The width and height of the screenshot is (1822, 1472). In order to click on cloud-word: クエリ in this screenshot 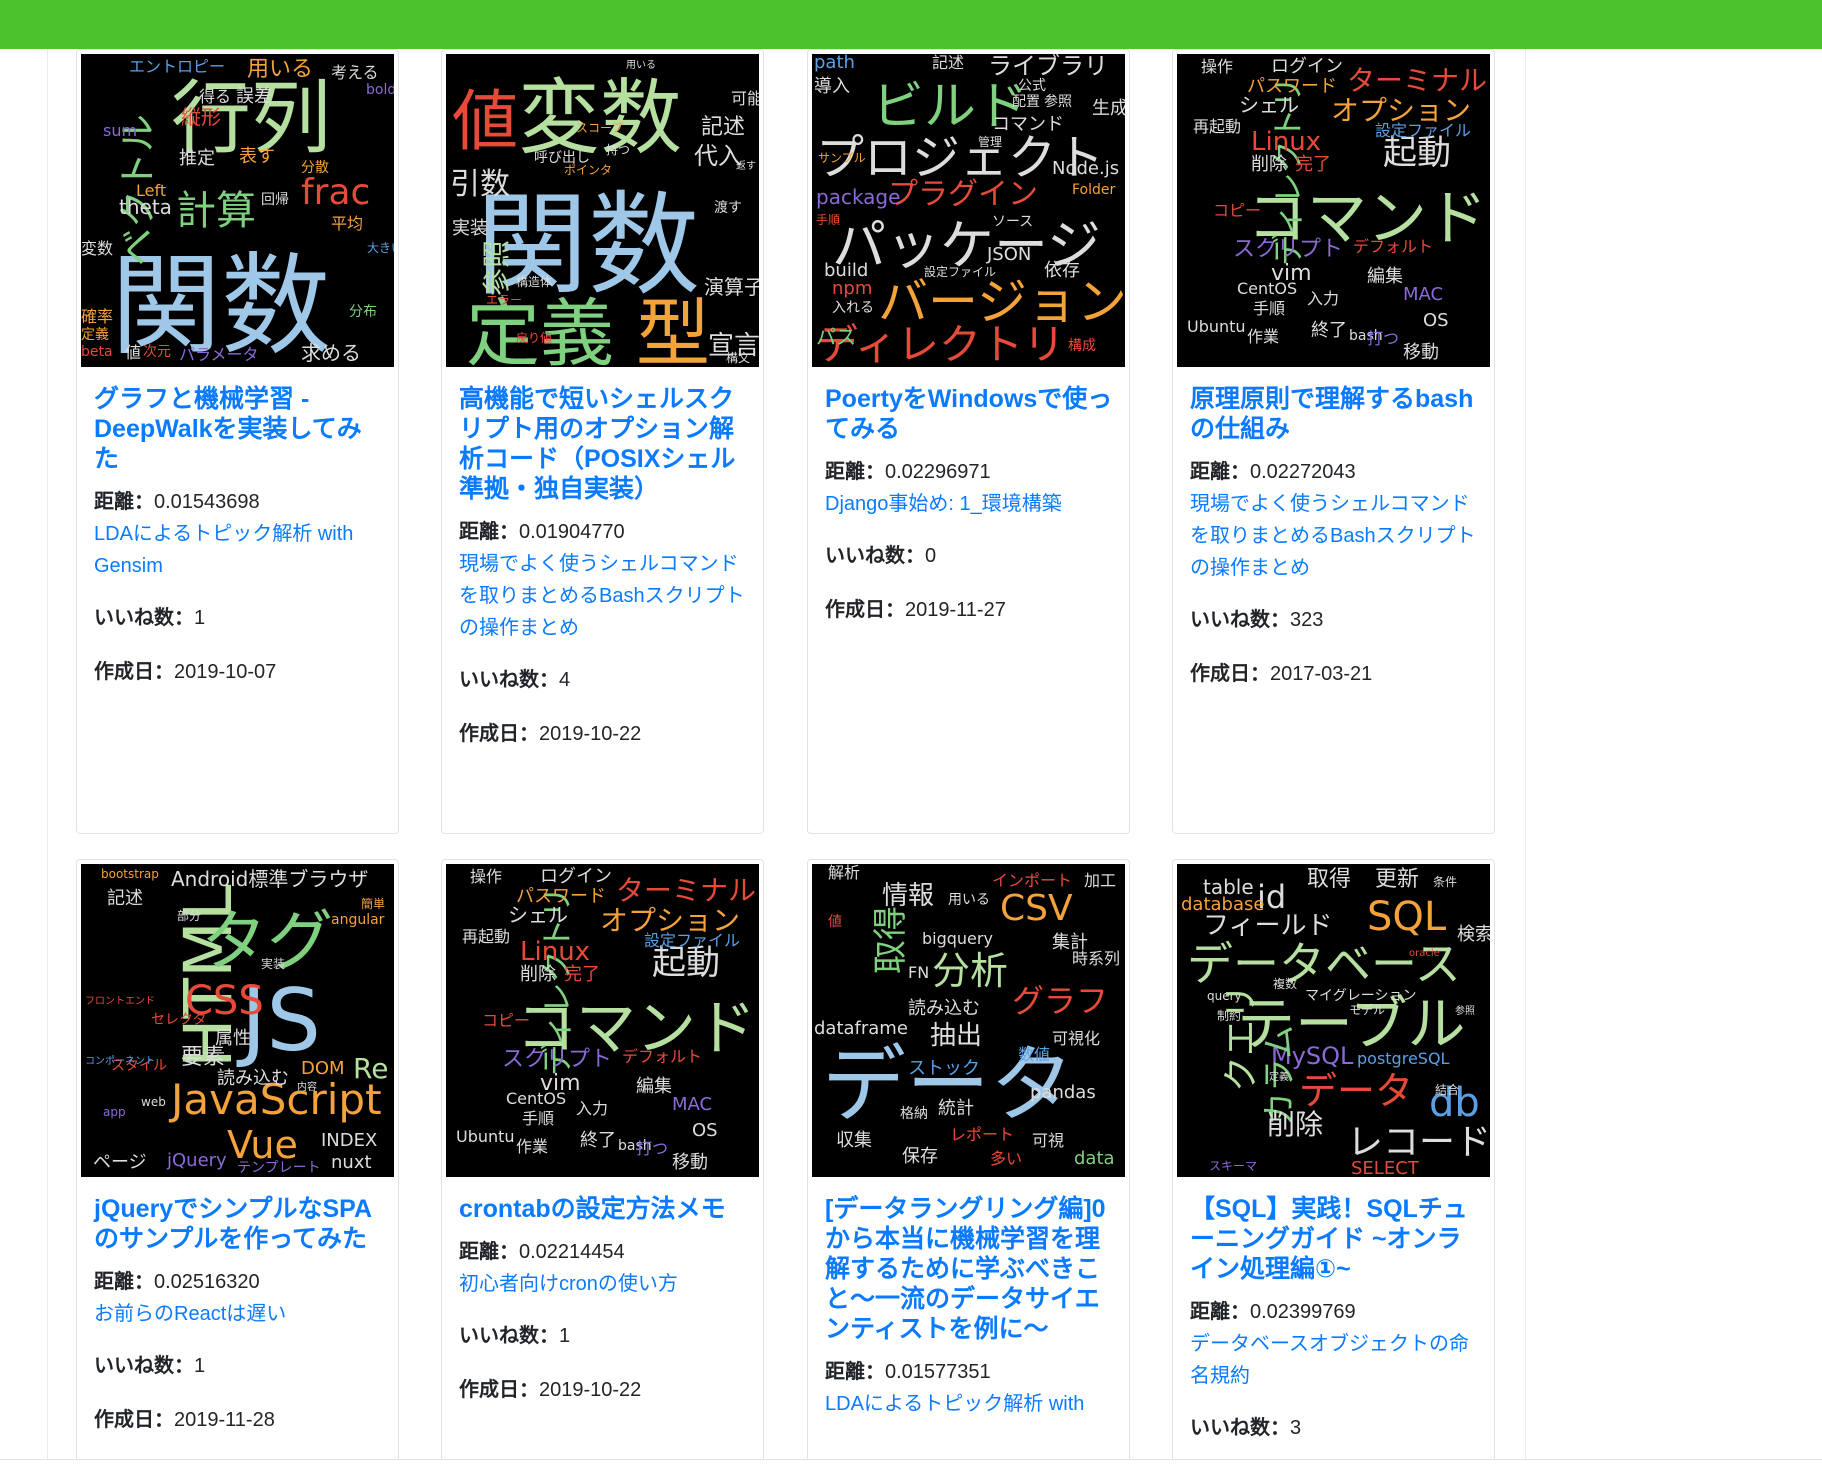, I will do `click(1241, 1038)`.